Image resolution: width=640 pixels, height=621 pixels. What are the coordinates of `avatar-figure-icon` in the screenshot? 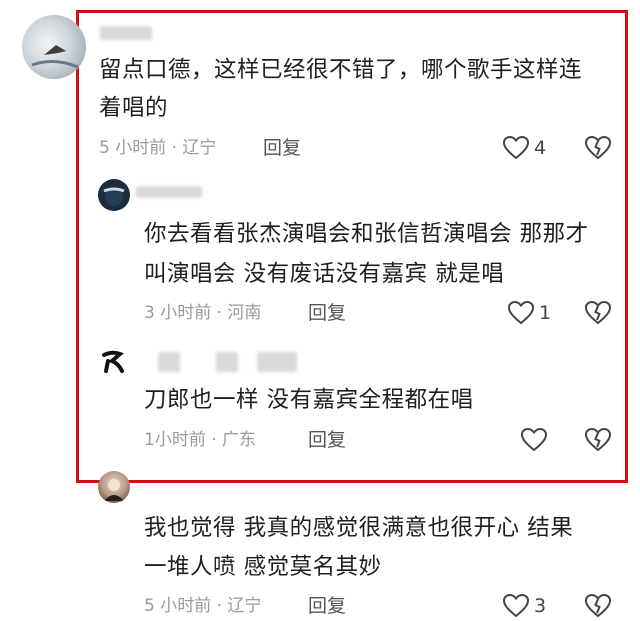 It's located at (114, 196).